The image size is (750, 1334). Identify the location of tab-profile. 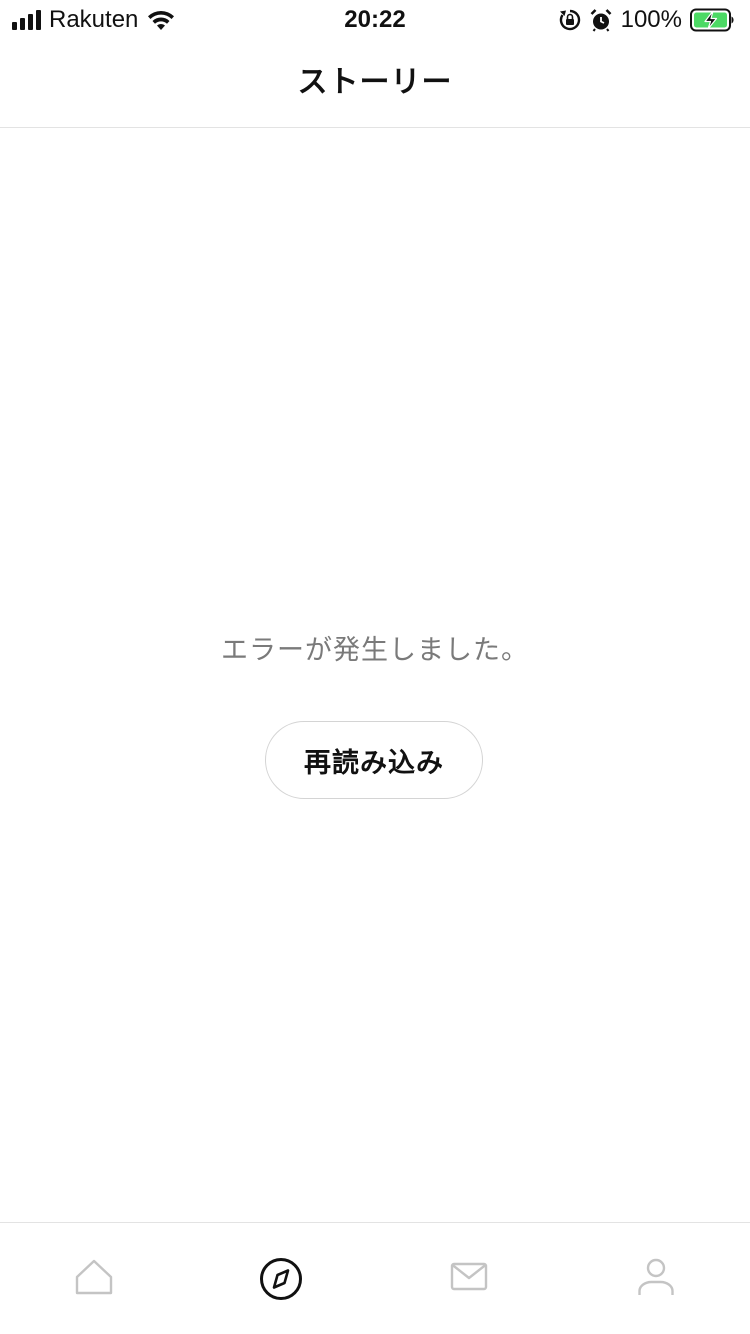
(656, 1278).